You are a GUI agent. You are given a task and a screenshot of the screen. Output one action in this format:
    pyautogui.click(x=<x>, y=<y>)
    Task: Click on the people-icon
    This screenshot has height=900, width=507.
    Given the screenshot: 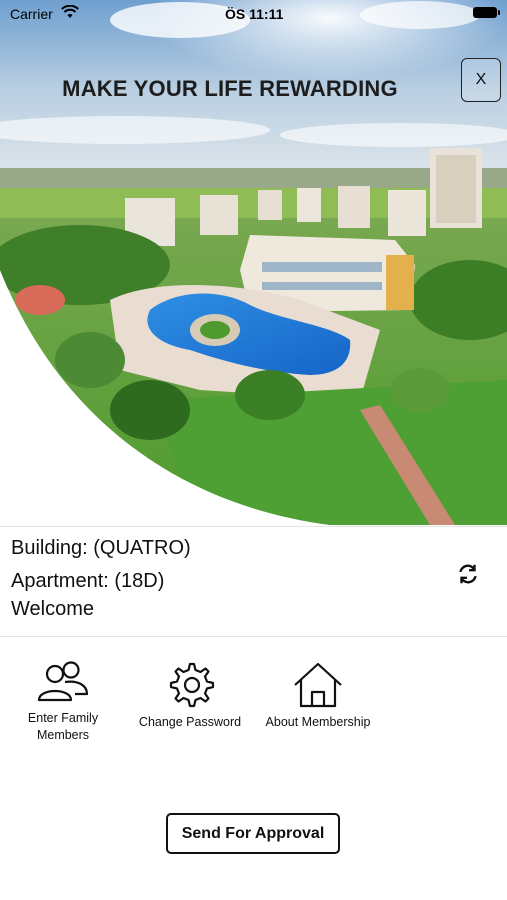 What is the action you would take?
    pyautogui.click(x=63, y=681)
    